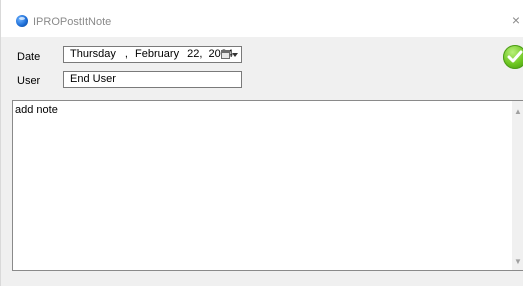  What do you see at coordinates (22, 21) in the screenshot?
I see `app-globe-icon` at bounding box center [22, 21].